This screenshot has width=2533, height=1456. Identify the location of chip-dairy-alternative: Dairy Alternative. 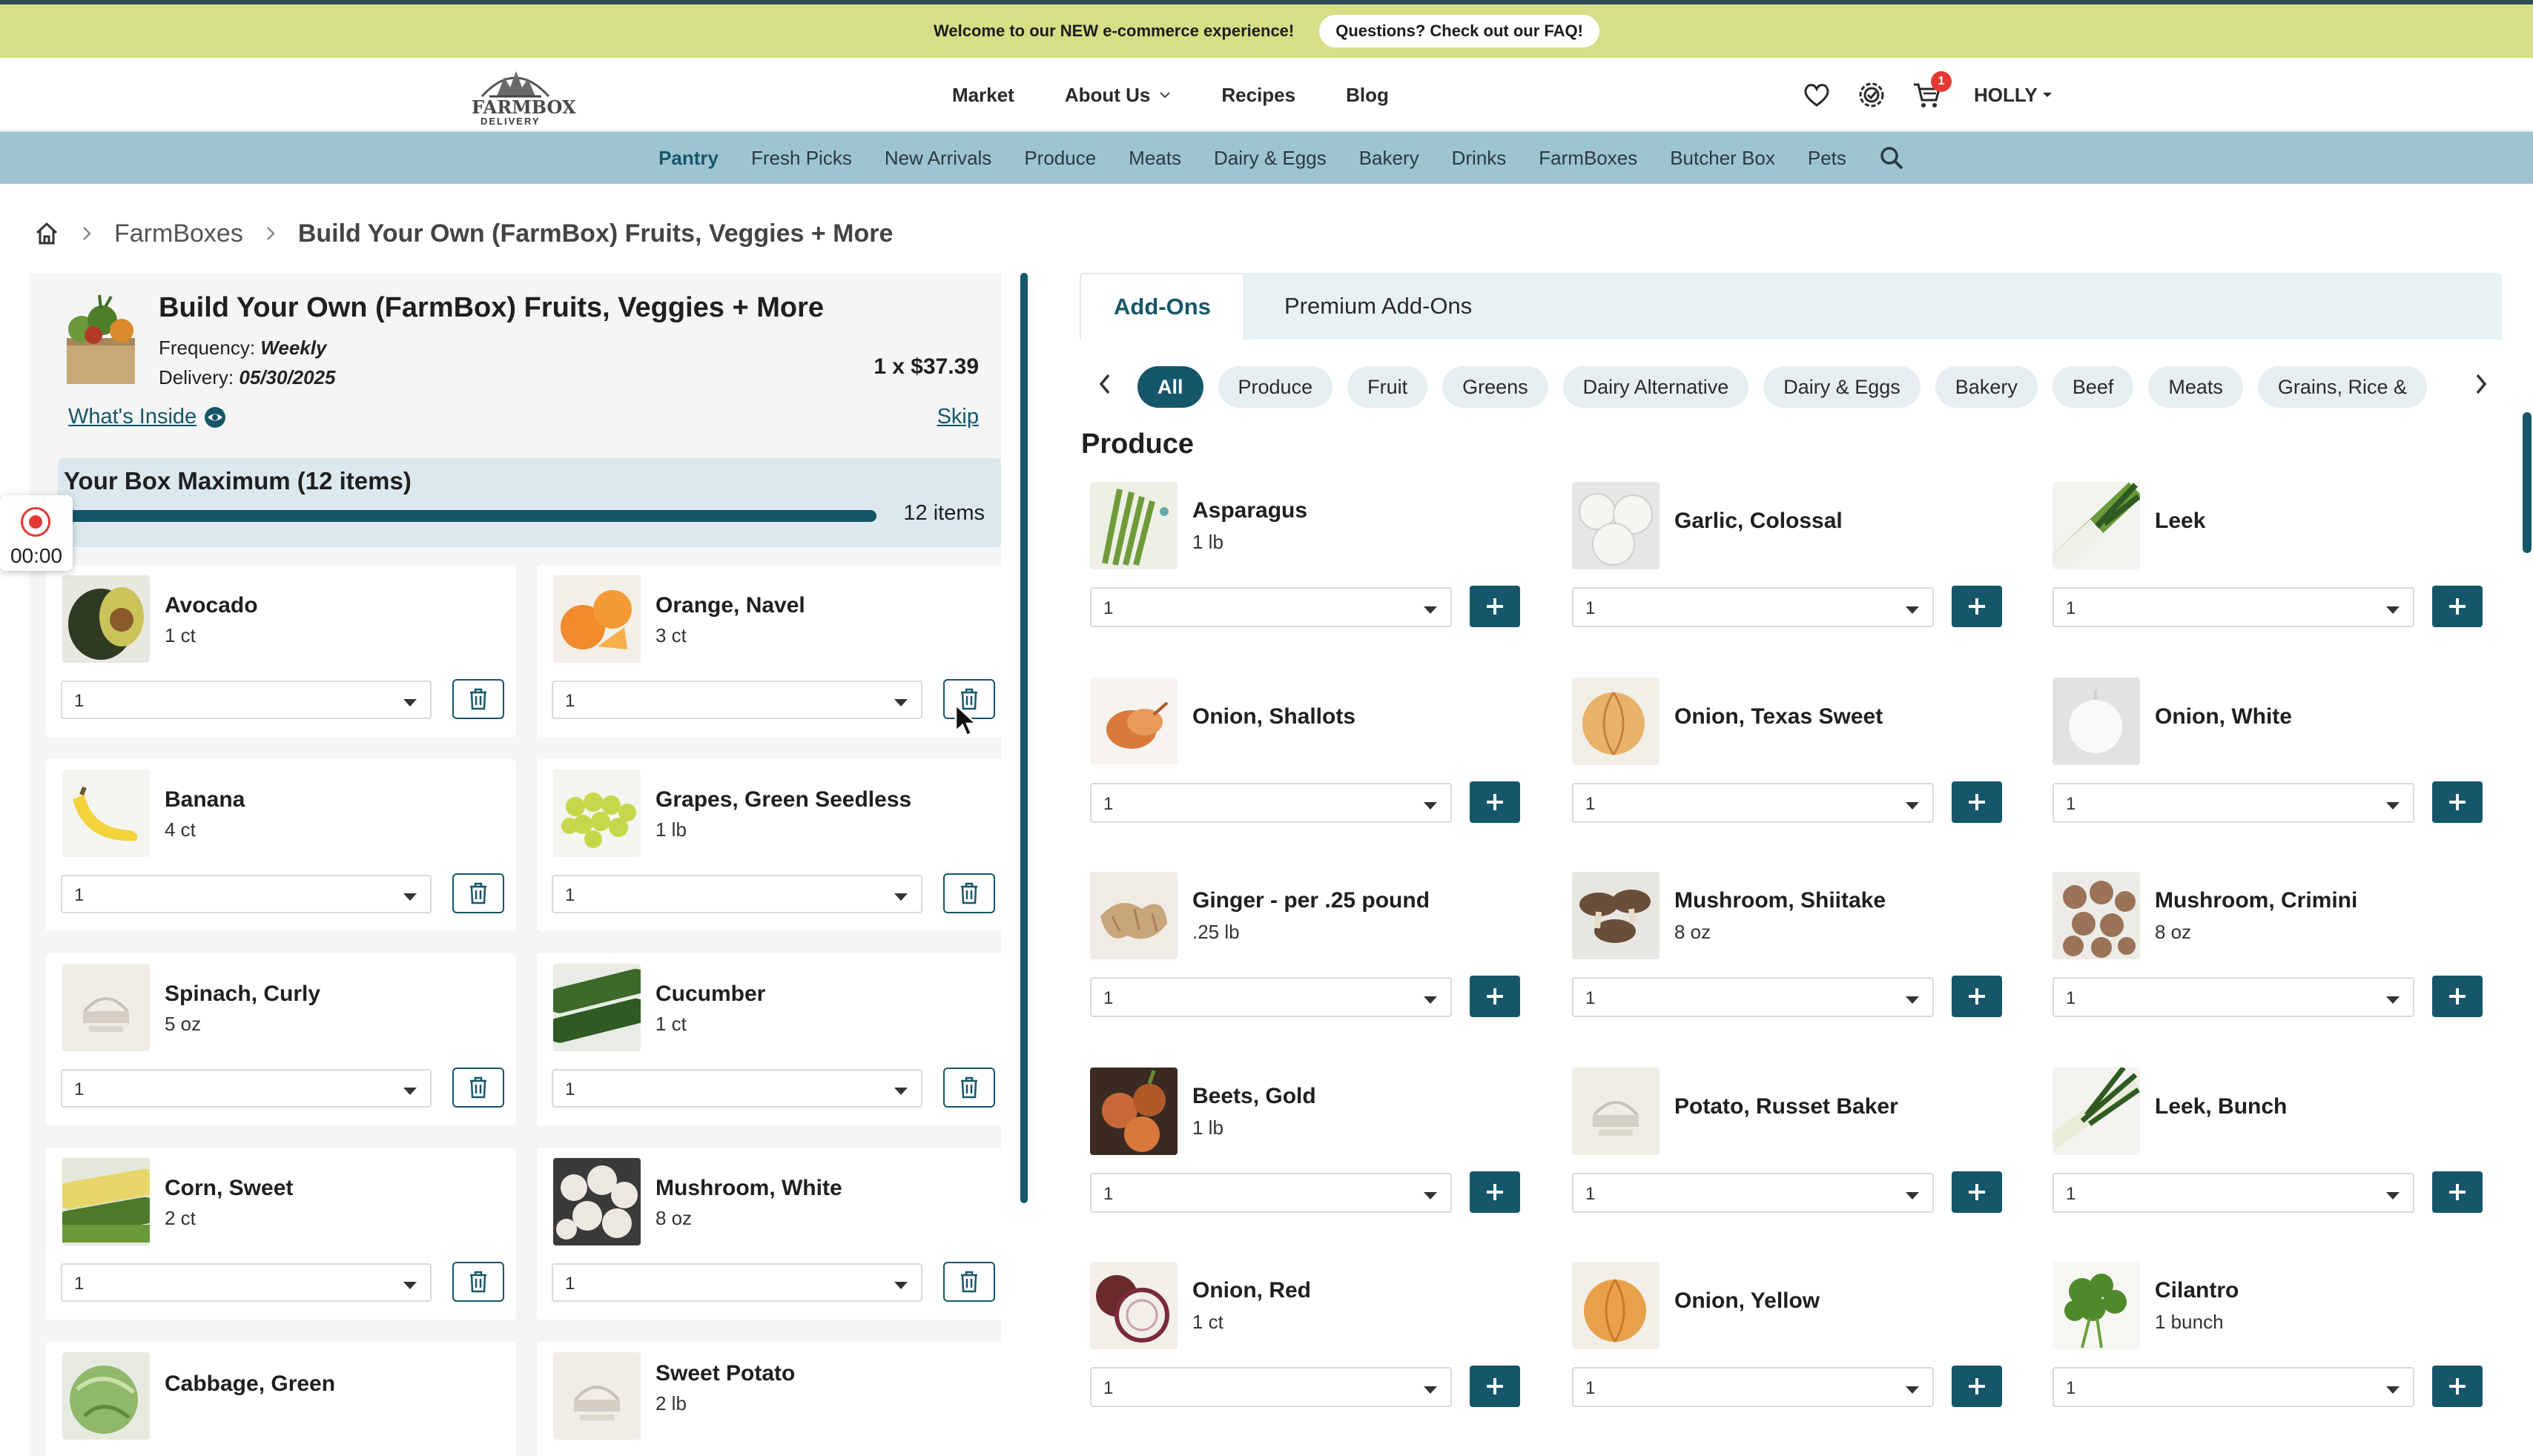
(1655, 387).